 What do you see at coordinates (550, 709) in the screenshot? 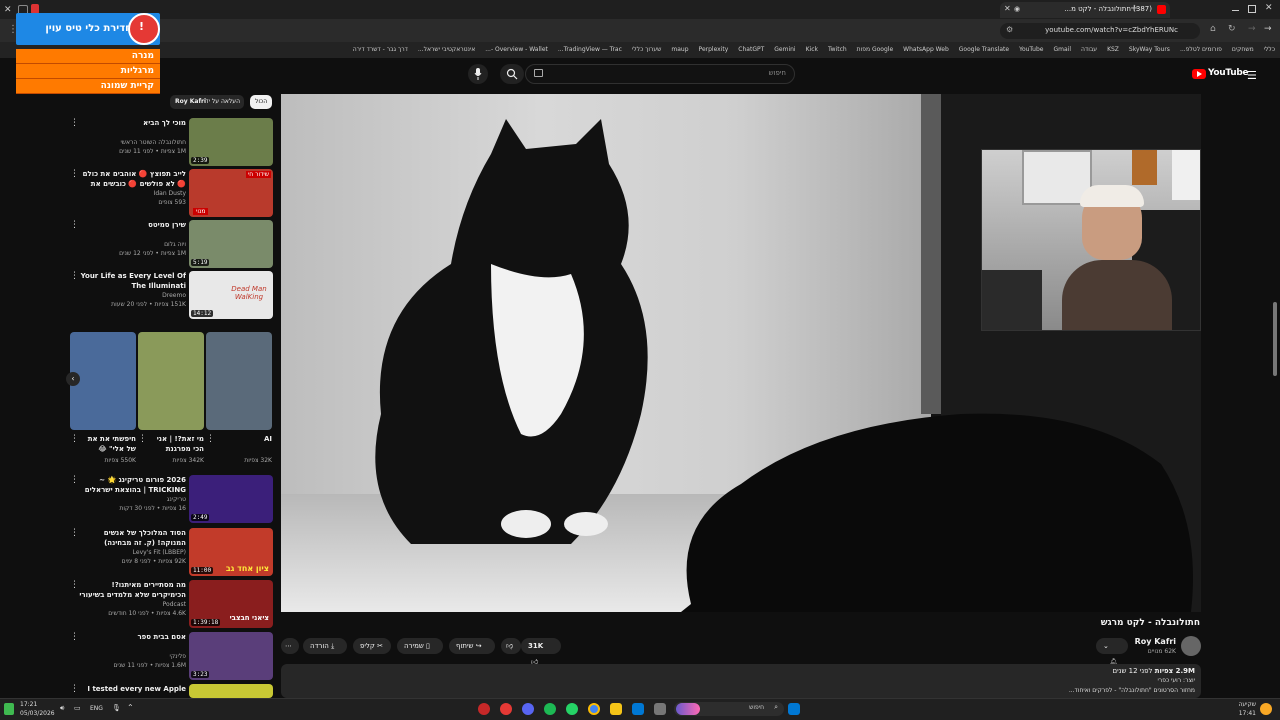
I see `spotify-icon` at bounding box center [550, 709].